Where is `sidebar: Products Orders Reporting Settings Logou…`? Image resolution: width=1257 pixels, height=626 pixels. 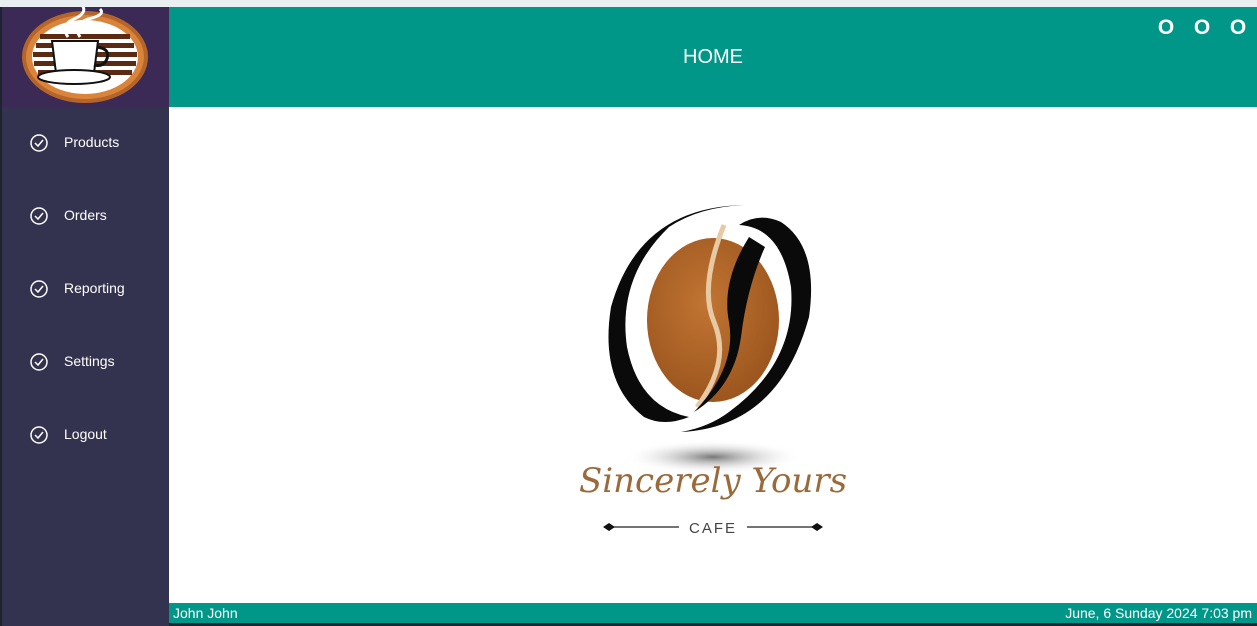 sidebar: Products Orders Reporting Settings Logou… is located at coordinates (85, 315).